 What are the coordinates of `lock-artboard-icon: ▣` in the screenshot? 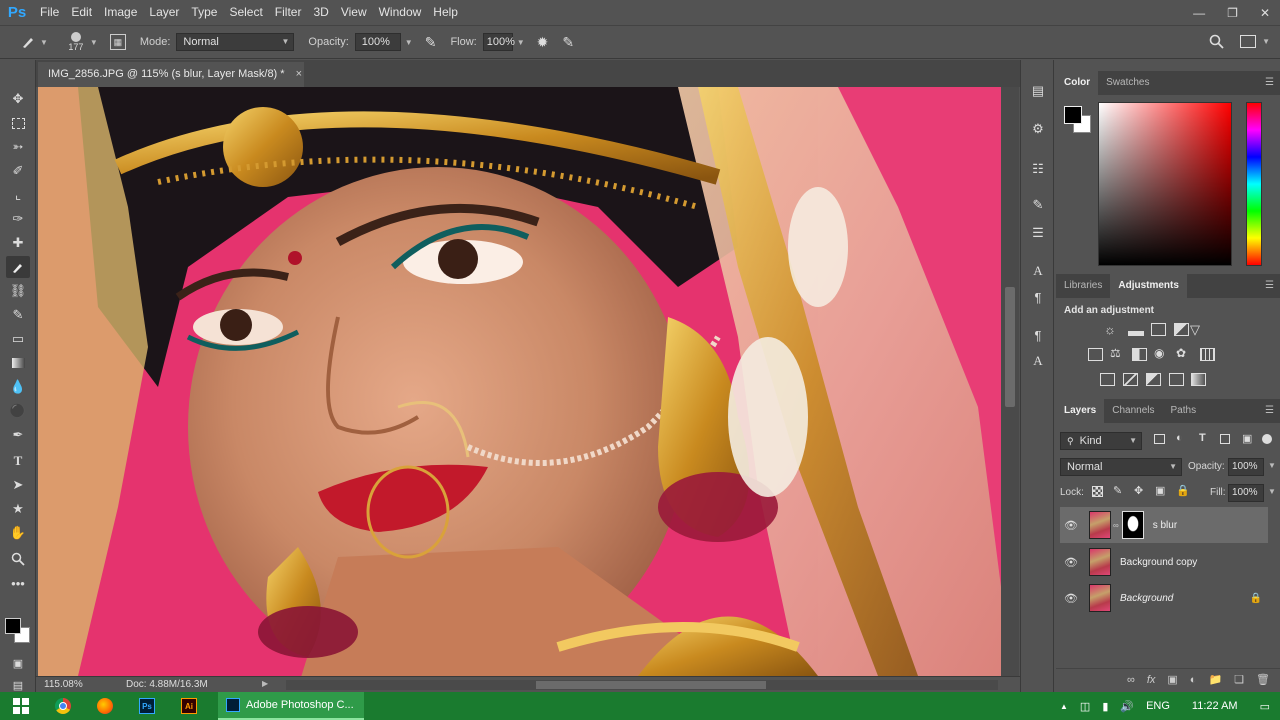 It's located at (1160, 490).